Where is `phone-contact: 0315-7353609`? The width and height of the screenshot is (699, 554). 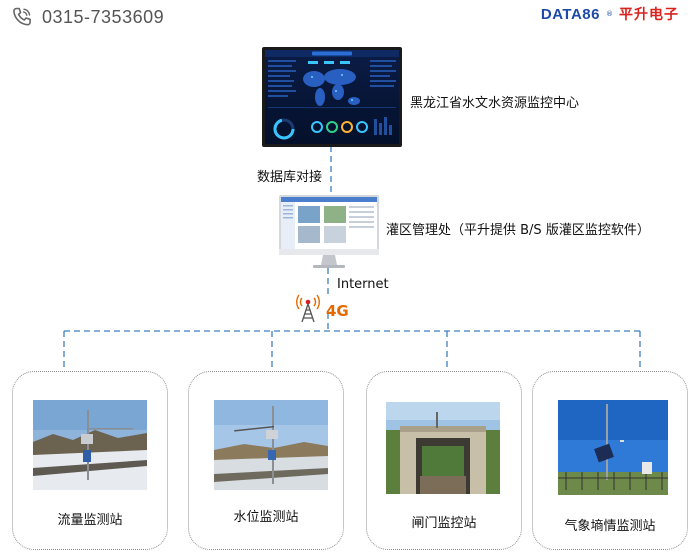
phone-contact: 0315-7353609 is located at coordinates (87, 17).